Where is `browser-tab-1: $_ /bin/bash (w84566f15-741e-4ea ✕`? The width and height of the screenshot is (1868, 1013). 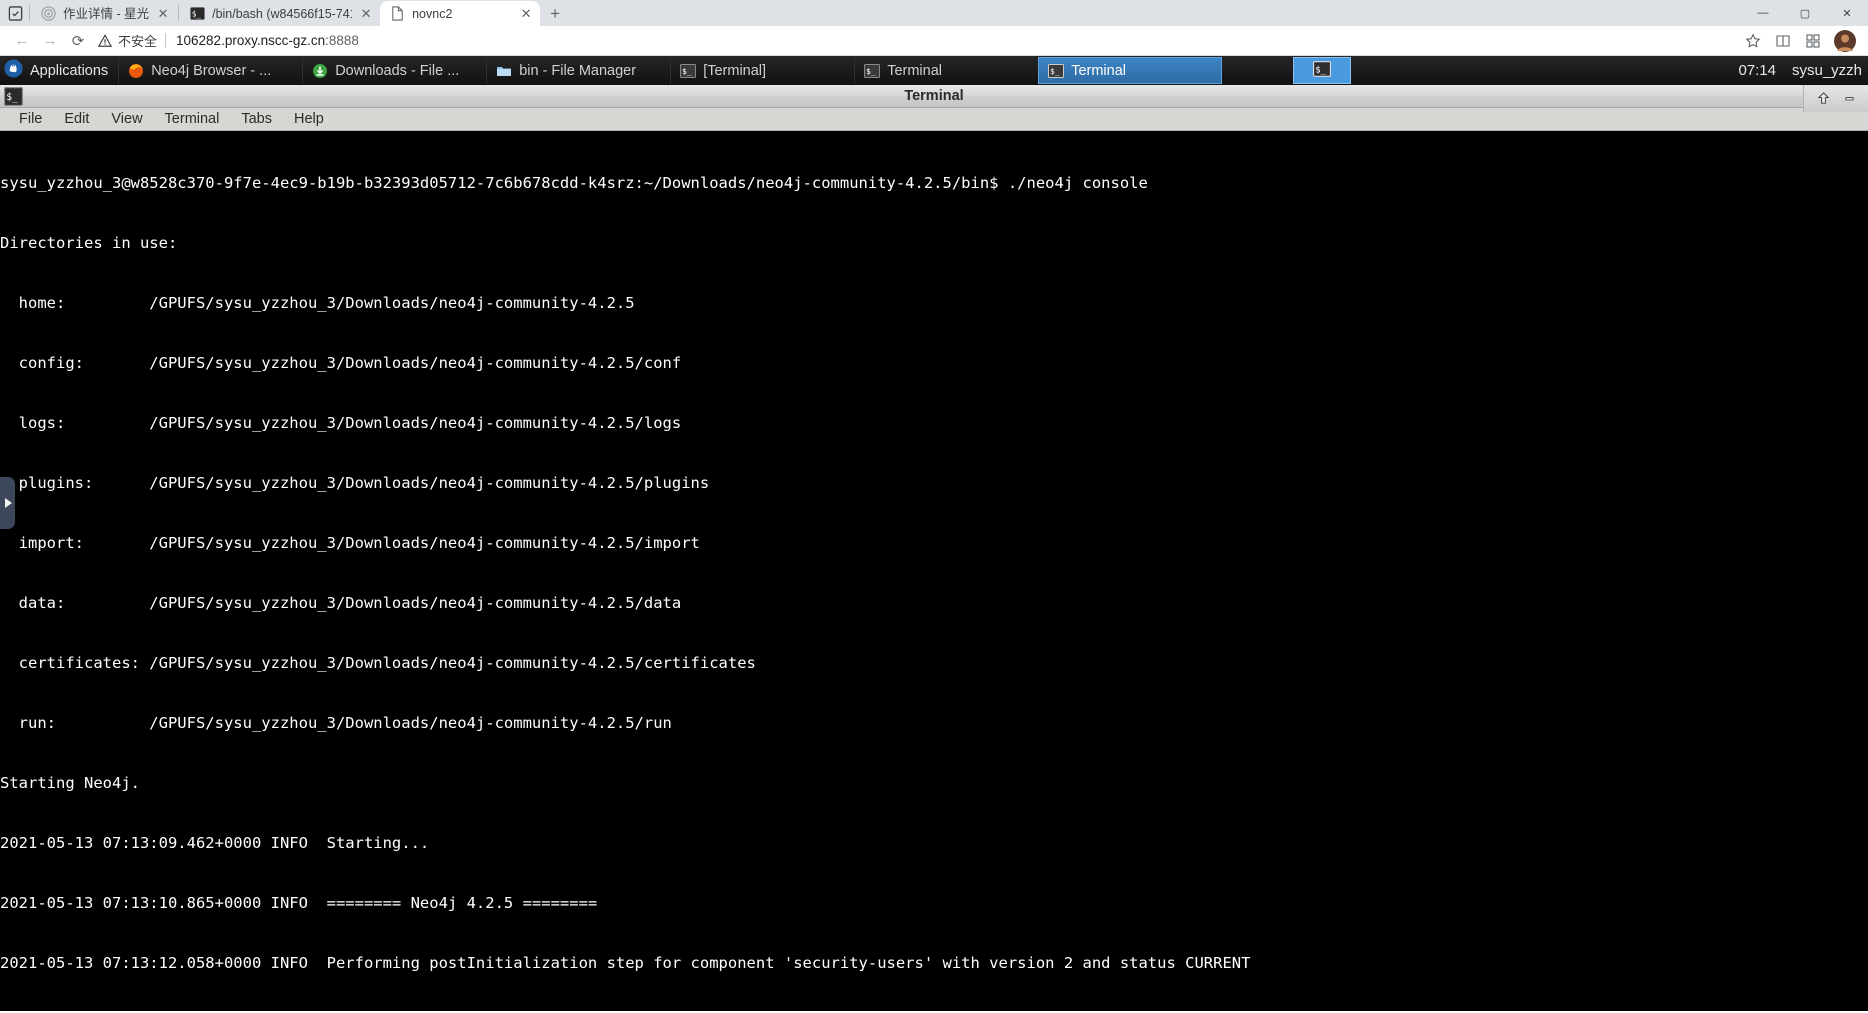
browser-tab-1: $_ /bin/bash (w84566f15-741e-4ea ✕ is located at coordinates (280, 13).